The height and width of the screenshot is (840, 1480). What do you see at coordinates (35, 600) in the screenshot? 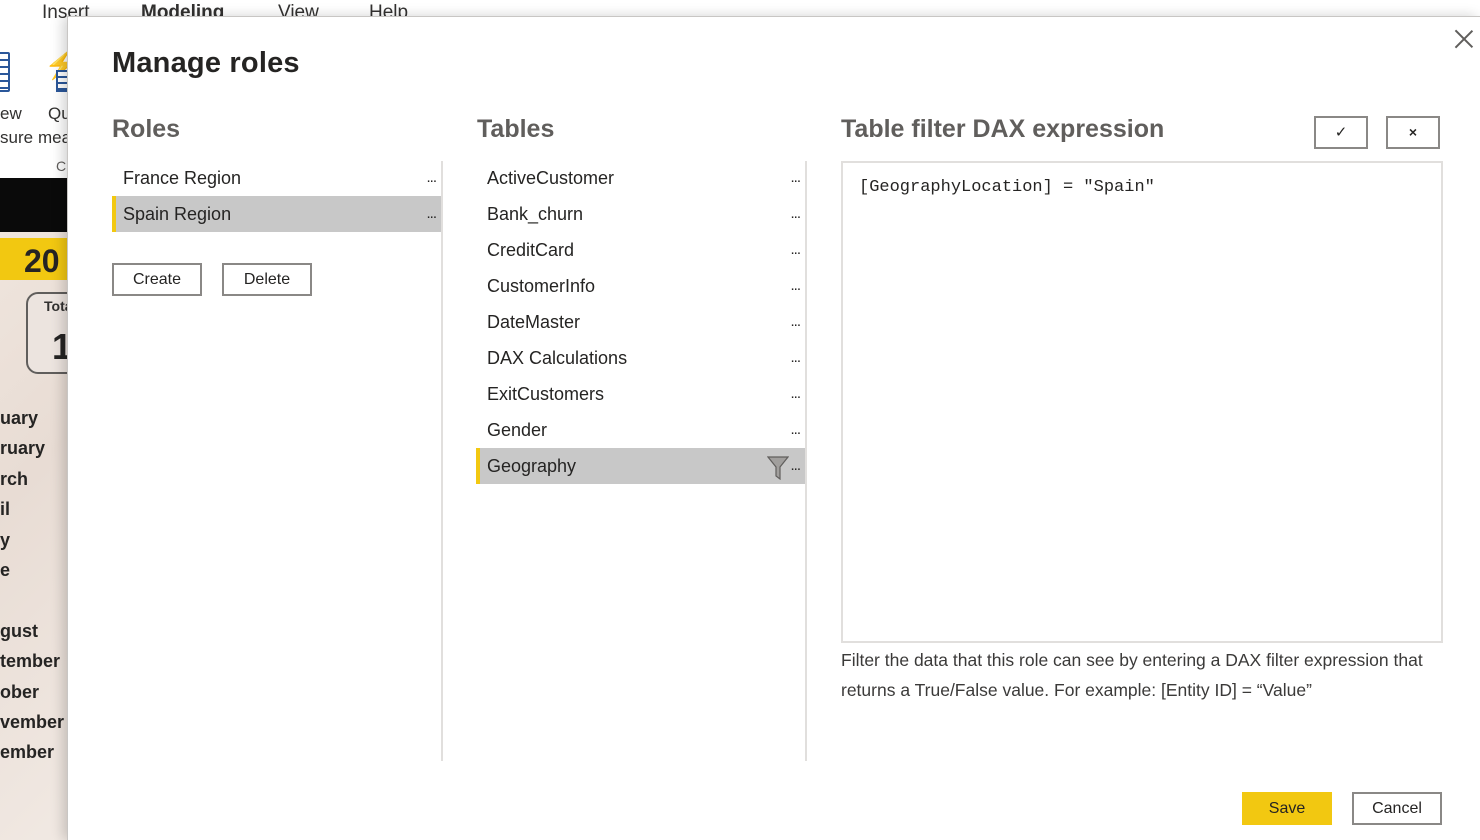
I see `month-item` at bounding box center [35, 600].